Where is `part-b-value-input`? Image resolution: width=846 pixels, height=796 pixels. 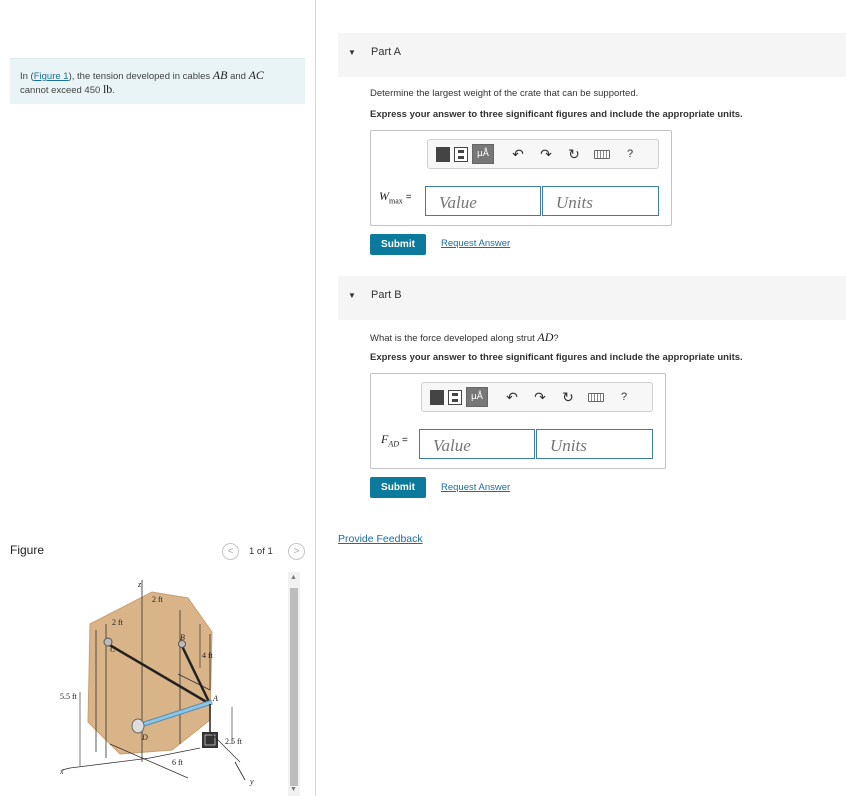 part-b-value-input is located at coordinates (477, 444).